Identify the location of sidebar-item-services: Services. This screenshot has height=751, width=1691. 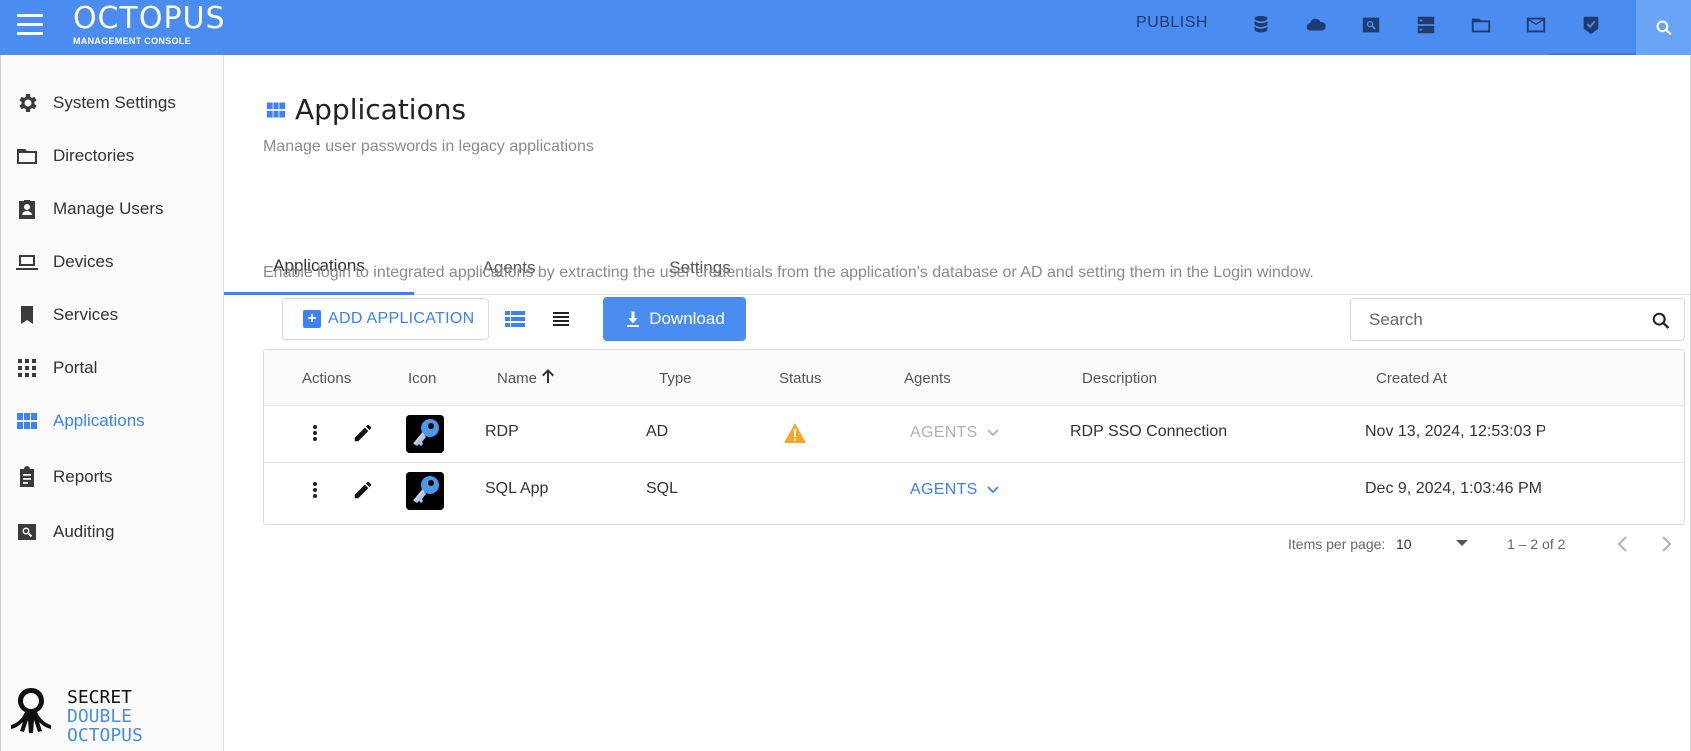
(113, 315).